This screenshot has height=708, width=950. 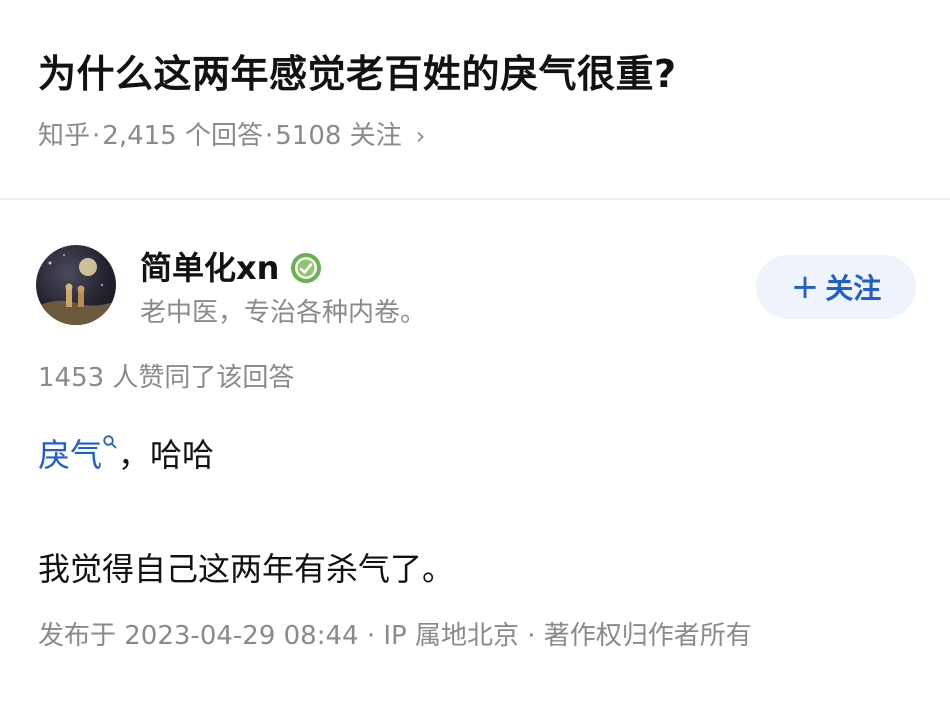 I want to click on avatar, so click(x=76, y=285).